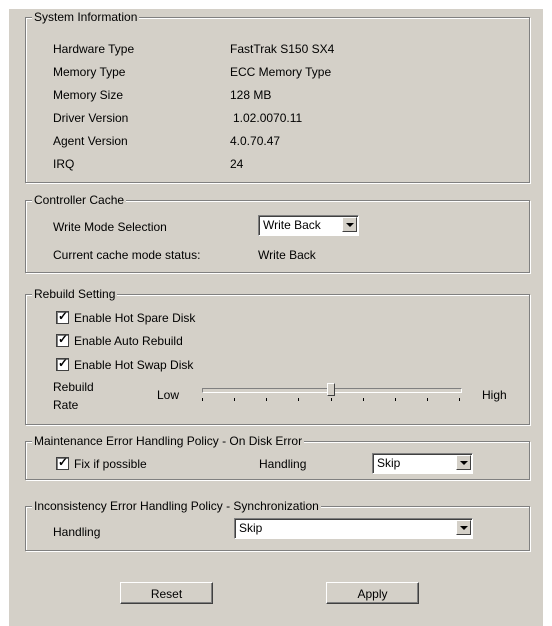 The height and width of the screenshot is (626, 552). I want to click on auto-rebuild-label: Enable Auto Rebuild, so click(128, 341).